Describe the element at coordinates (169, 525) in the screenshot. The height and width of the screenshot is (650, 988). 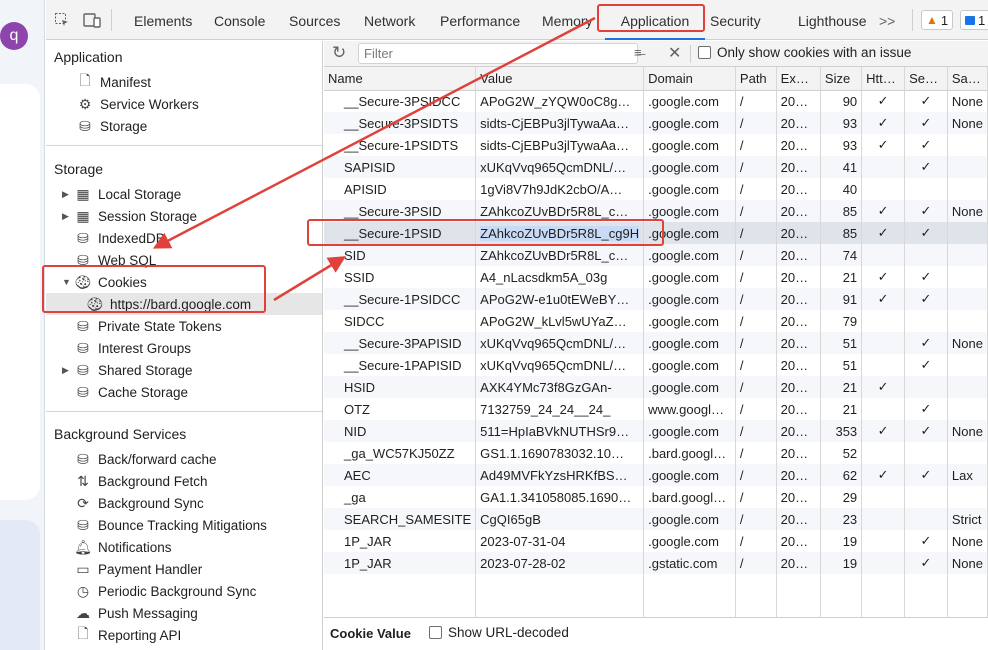
I see `sidebar-item-bounce-tracking: ⛁ Bounce Tracking Mitigations` at that location.